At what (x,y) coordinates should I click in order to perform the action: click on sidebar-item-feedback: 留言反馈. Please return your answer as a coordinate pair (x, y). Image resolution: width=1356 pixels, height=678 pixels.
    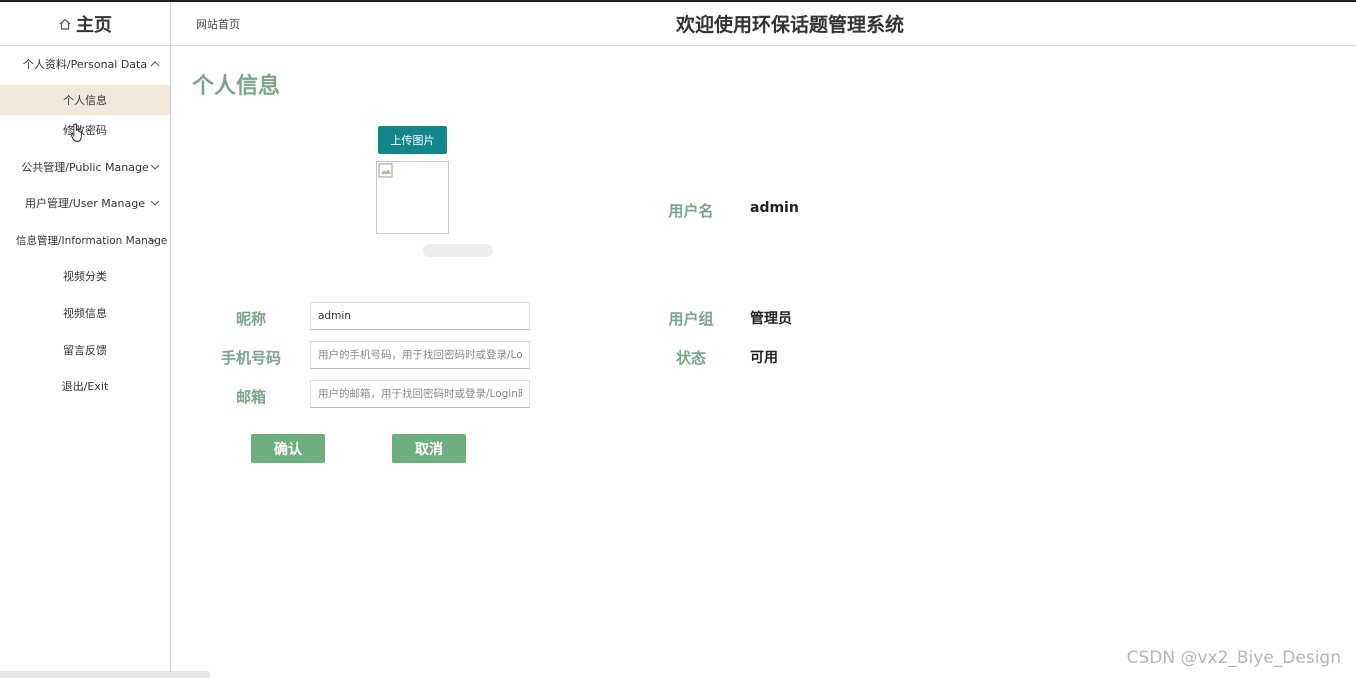
    Looking at the image, I should click on (85, 350).